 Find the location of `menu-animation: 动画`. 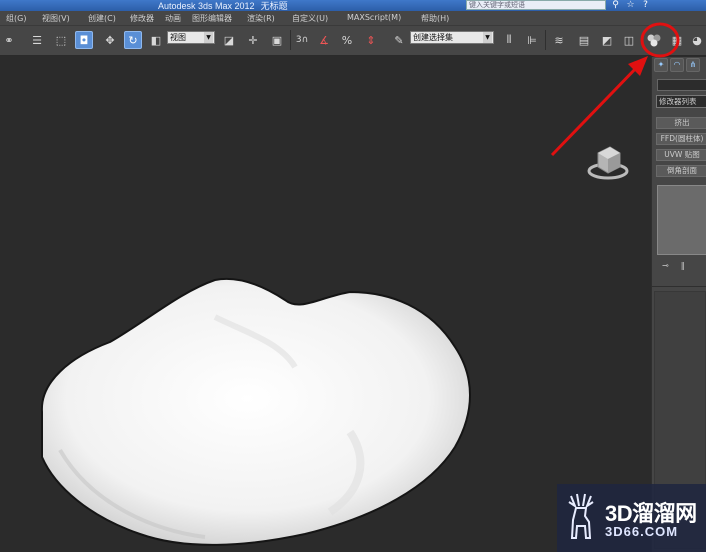

menu-animation: 动画 is located at coordinates (173, 18).